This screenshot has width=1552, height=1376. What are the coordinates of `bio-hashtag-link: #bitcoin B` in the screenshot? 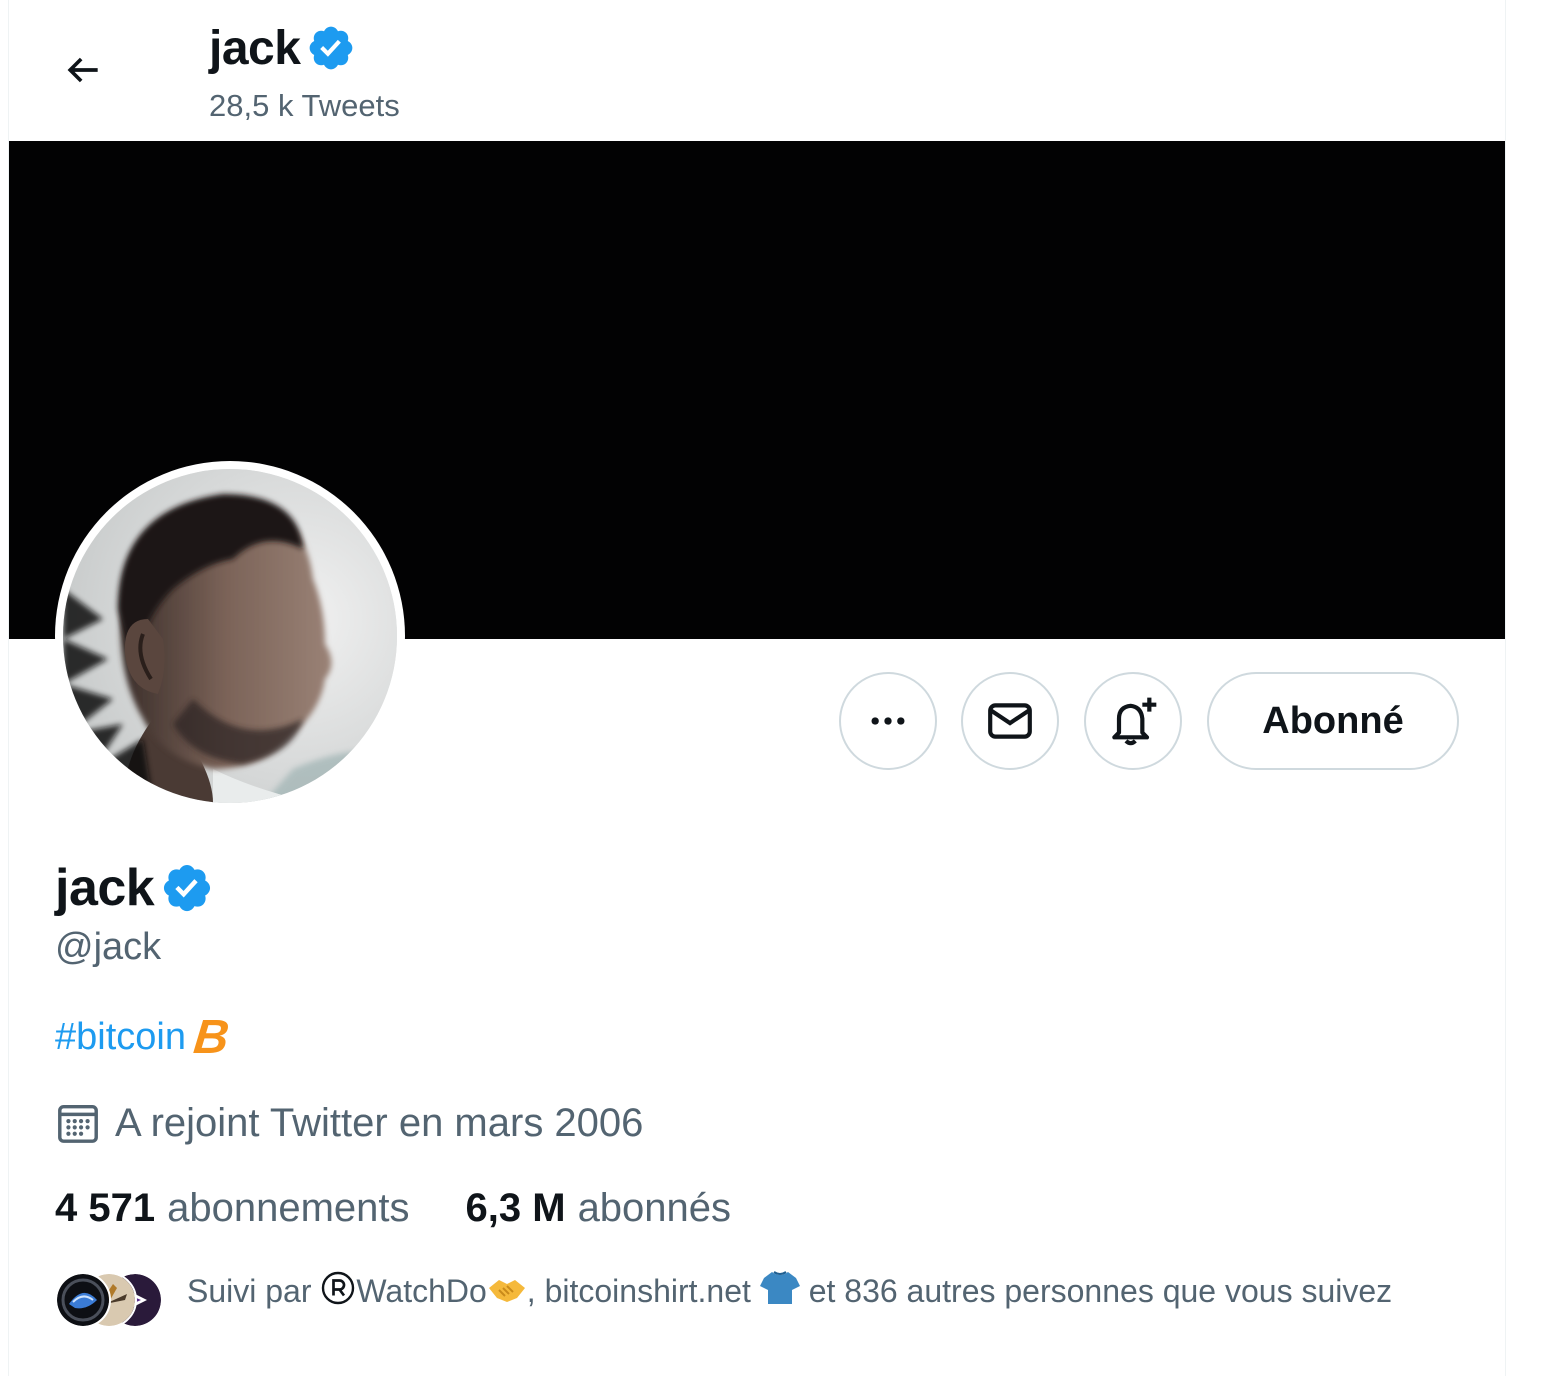 It's located at (143, 1037).